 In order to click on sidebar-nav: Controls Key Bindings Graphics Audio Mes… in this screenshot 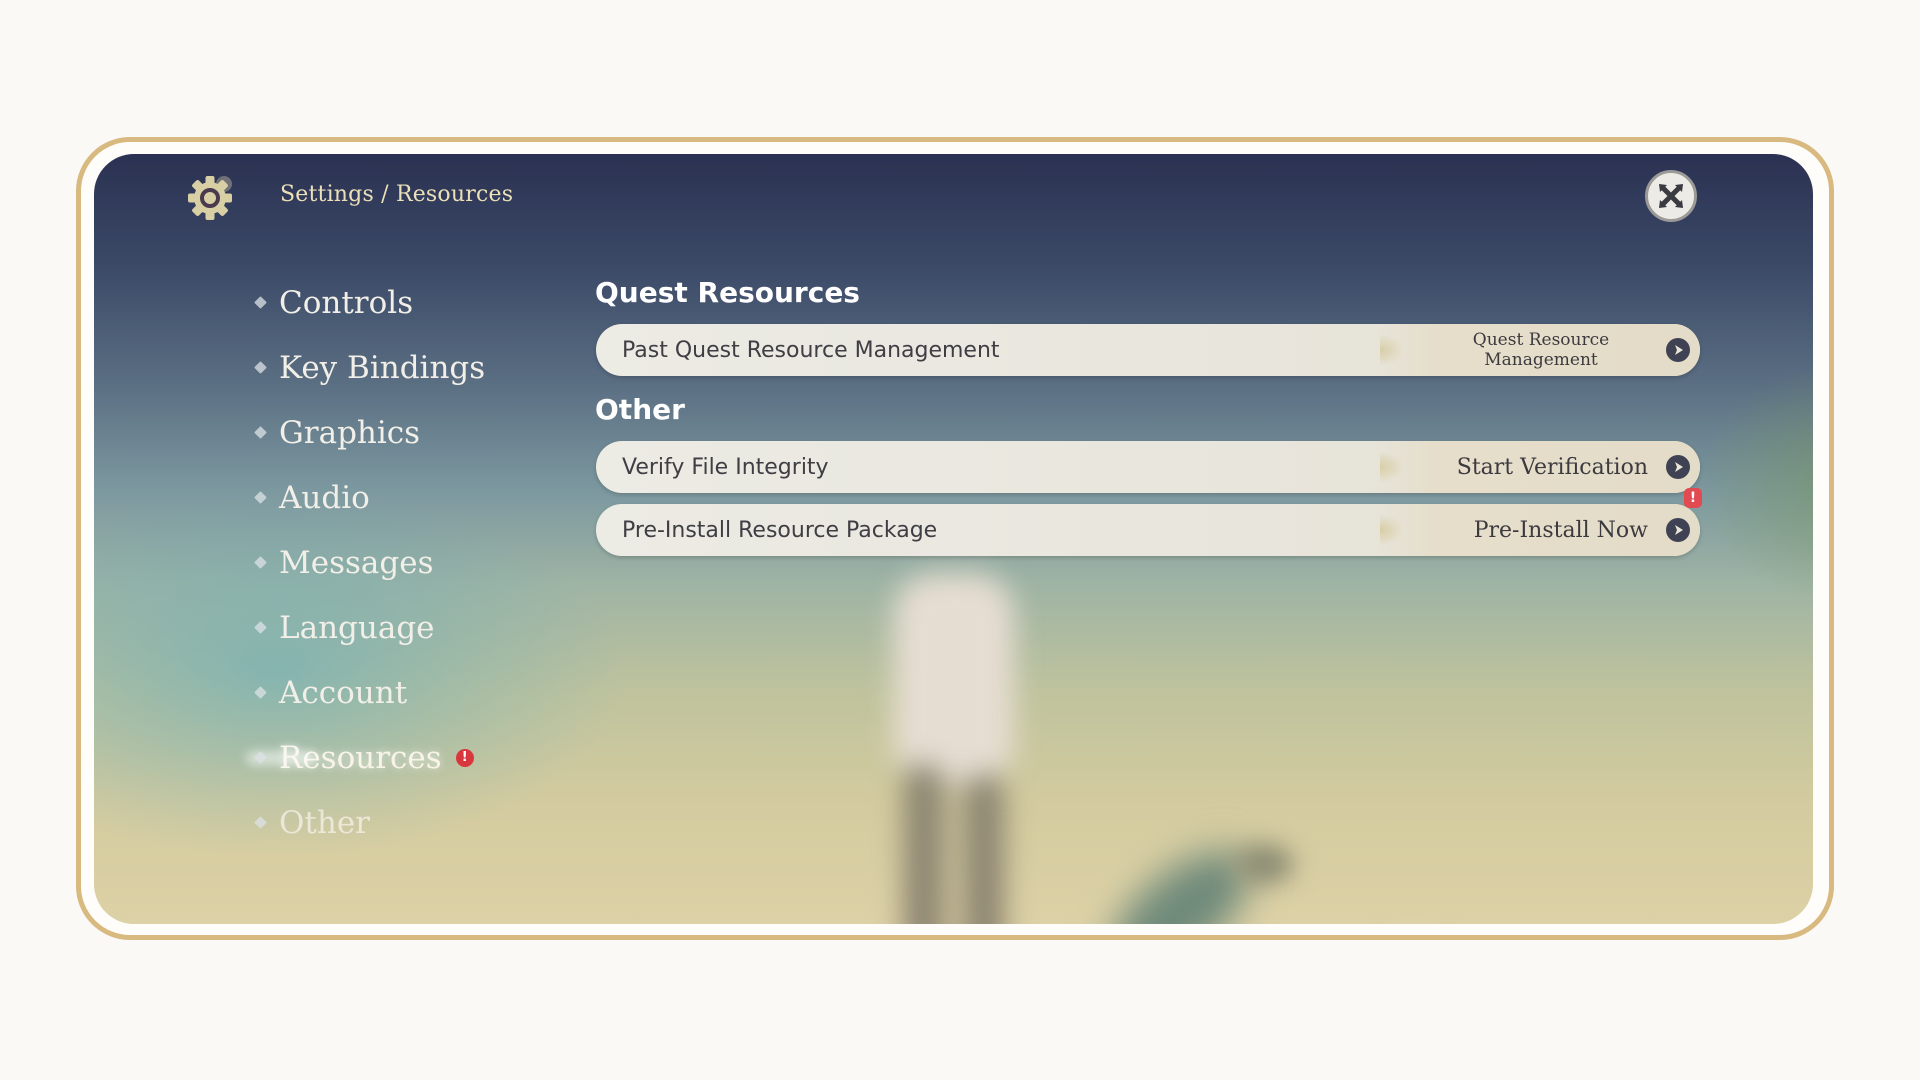, I will do `click(368, 562)`.